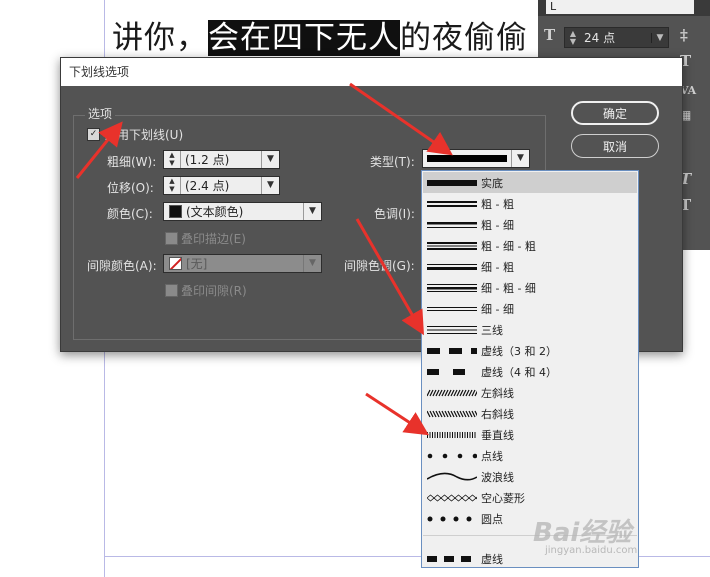 The image size is (710, 577). What do you see at coordinates (215, 212) in the screenshot?
I see `color-value: (文本颜色)` at bounding box center [215, 212].